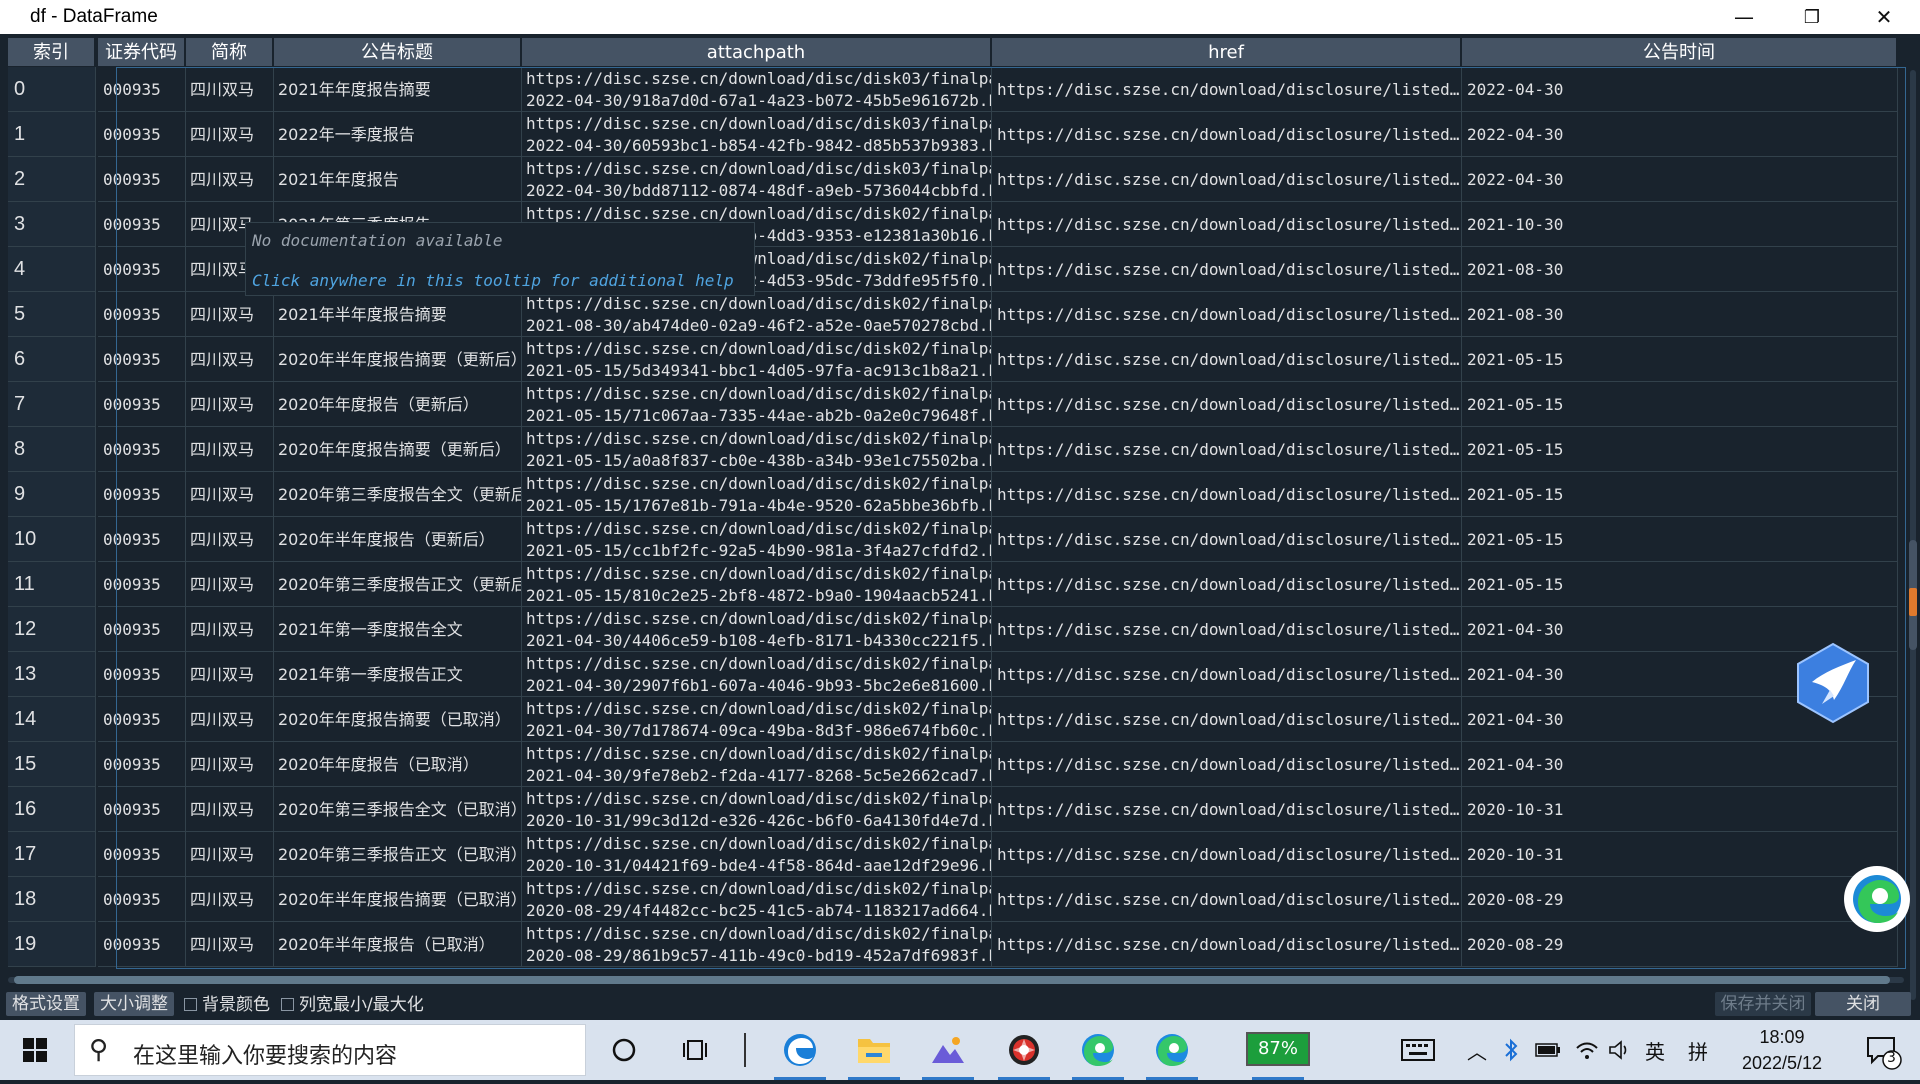 The width and height of the screenshot is (1920, 1084). Describe the element at coordinates (1418, 1050) in the screenshot. I see `keyboard-tray` at that location.